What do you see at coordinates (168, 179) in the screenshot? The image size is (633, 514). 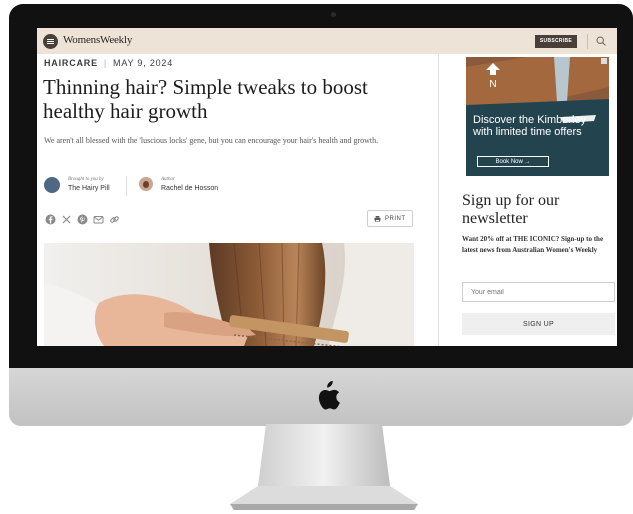 I see `author-prefix: Author` at bounding box center [168, 179].